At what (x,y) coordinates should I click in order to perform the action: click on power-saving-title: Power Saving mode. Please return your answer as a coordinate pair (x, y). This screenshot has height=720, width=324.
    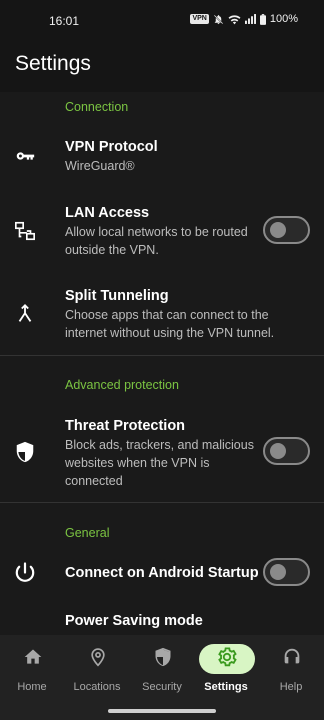
    Looking at the image, I should click on (134, 621).